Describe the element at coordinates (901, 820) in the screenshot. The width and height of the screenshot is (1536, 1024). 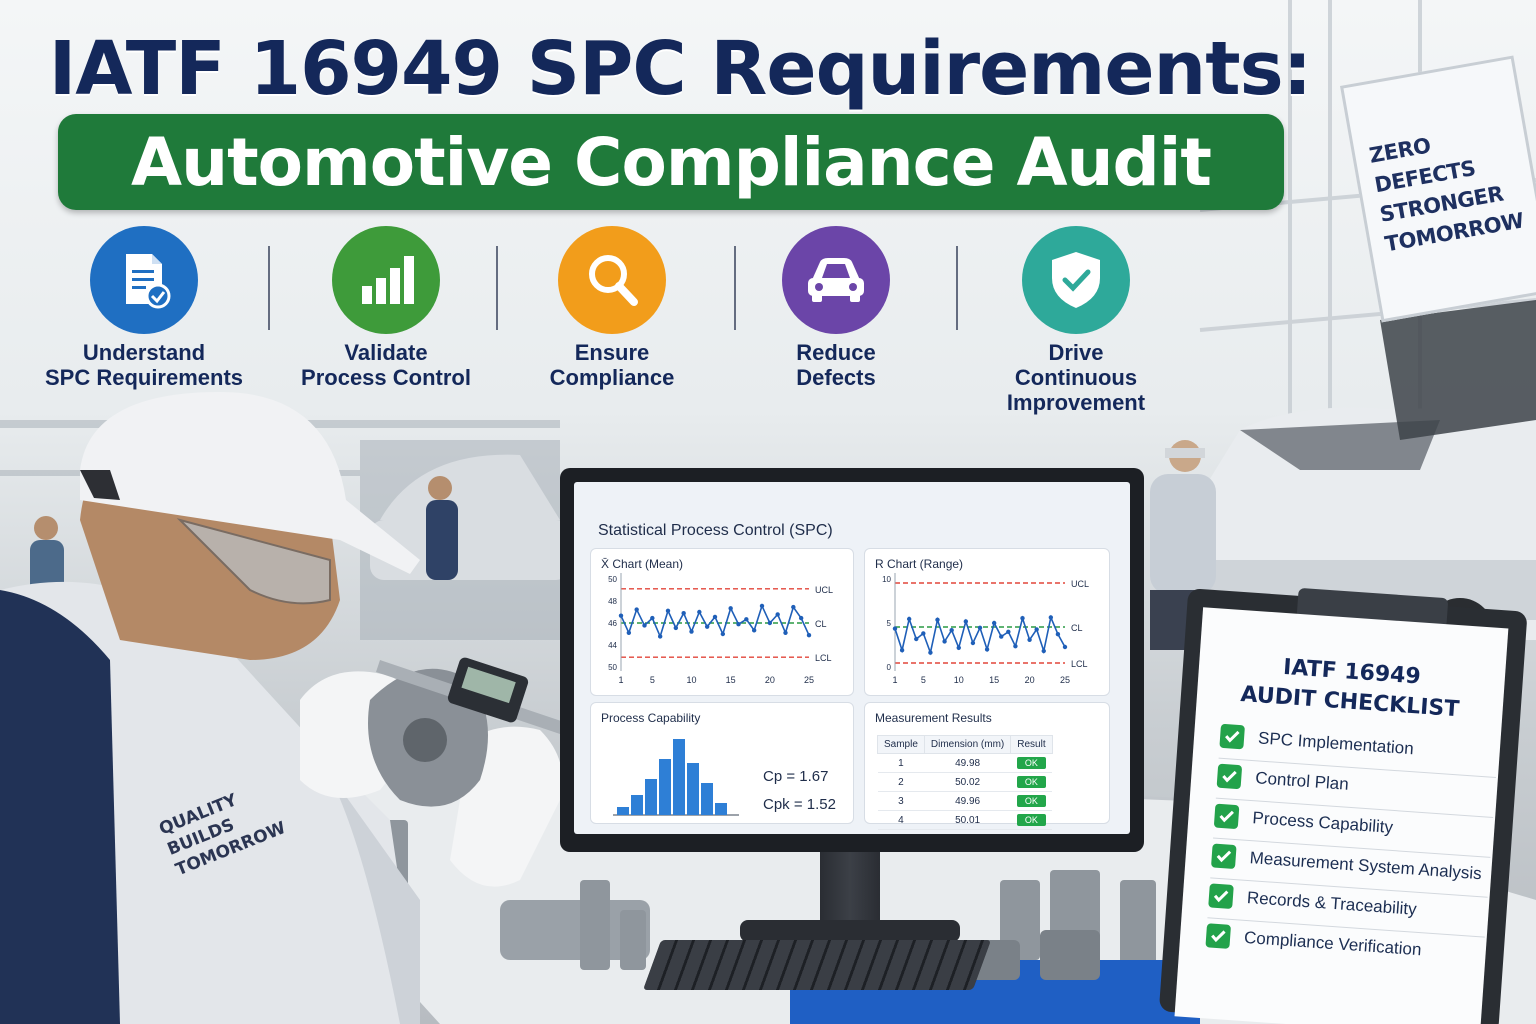
I see `sample-cell: 4` at that location.